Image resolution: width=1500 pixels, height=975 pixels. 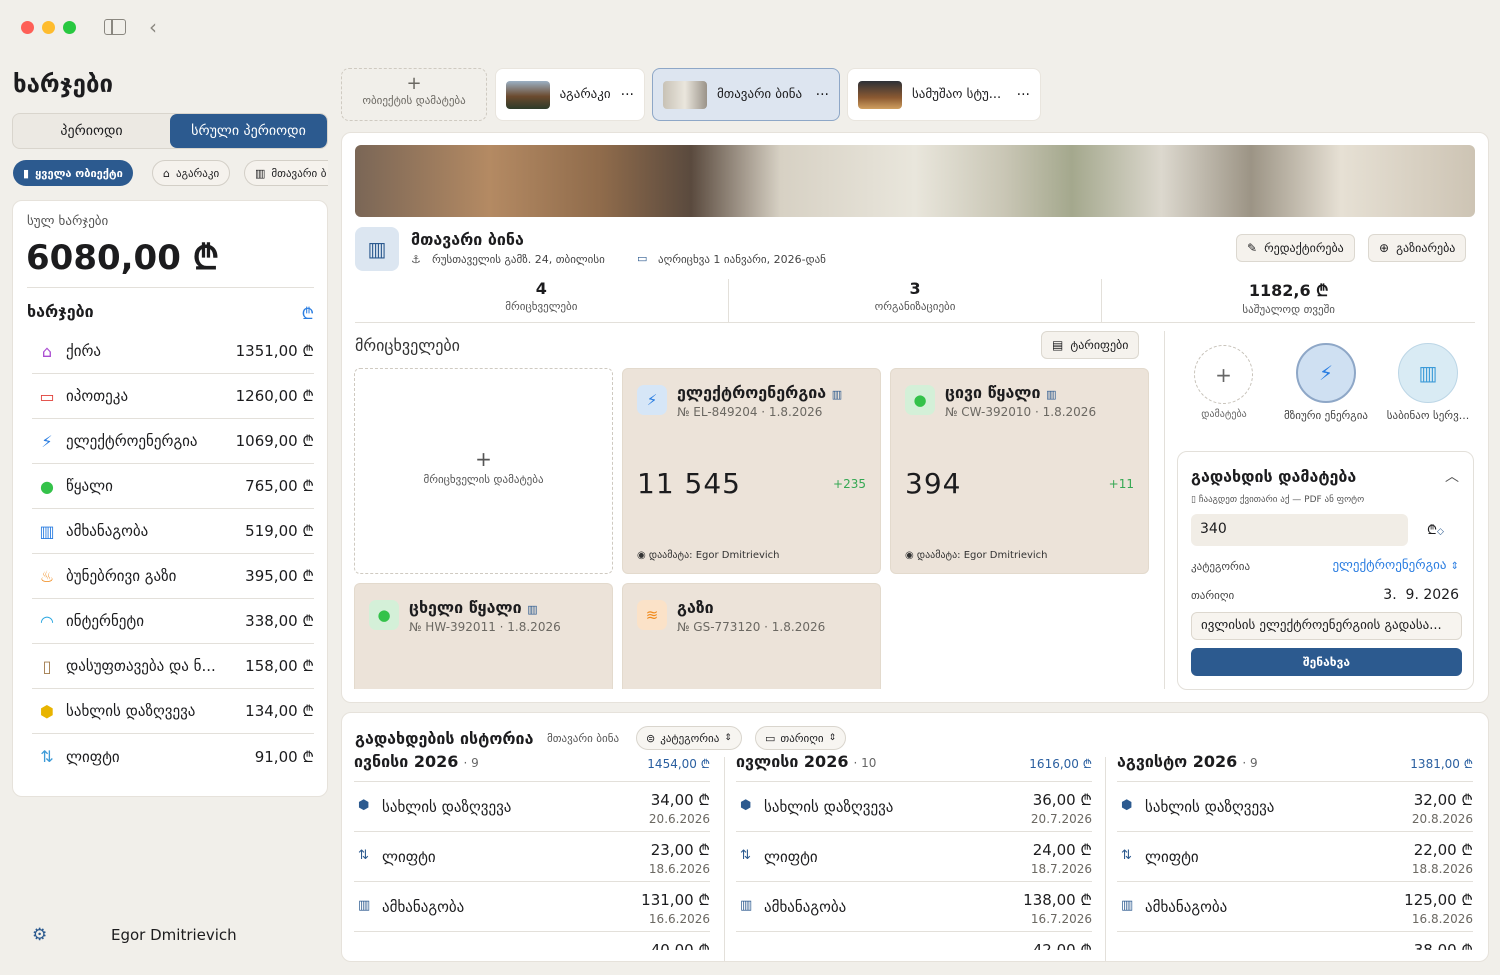 I want to click on history-row: ⇅ ლიფტი 24,00 ₾ 18.7.2026, so click(x=914, y=857).